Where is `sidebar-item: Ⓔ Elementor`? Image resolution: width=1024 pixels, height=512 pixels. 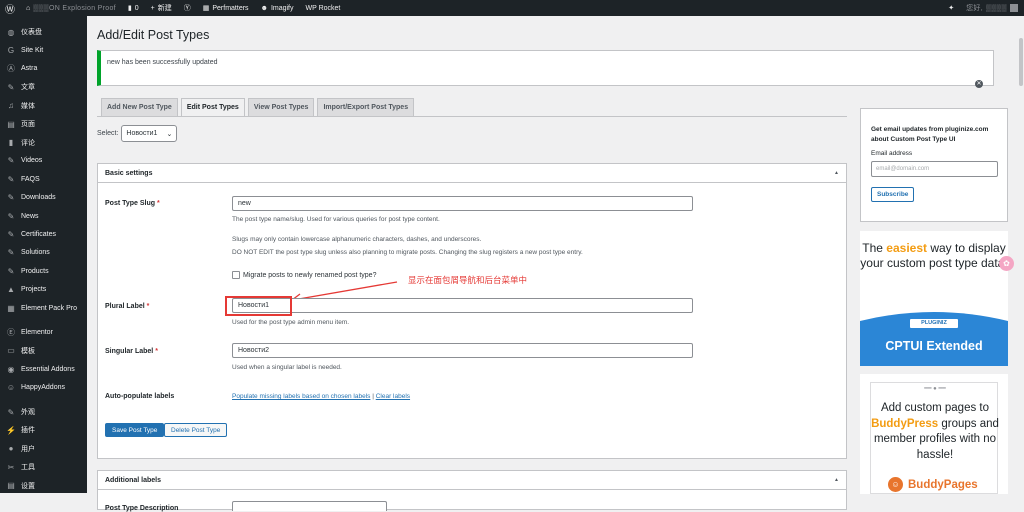 sidebar-item: Ⓔ Elementor is located at coordinates (43, 332).